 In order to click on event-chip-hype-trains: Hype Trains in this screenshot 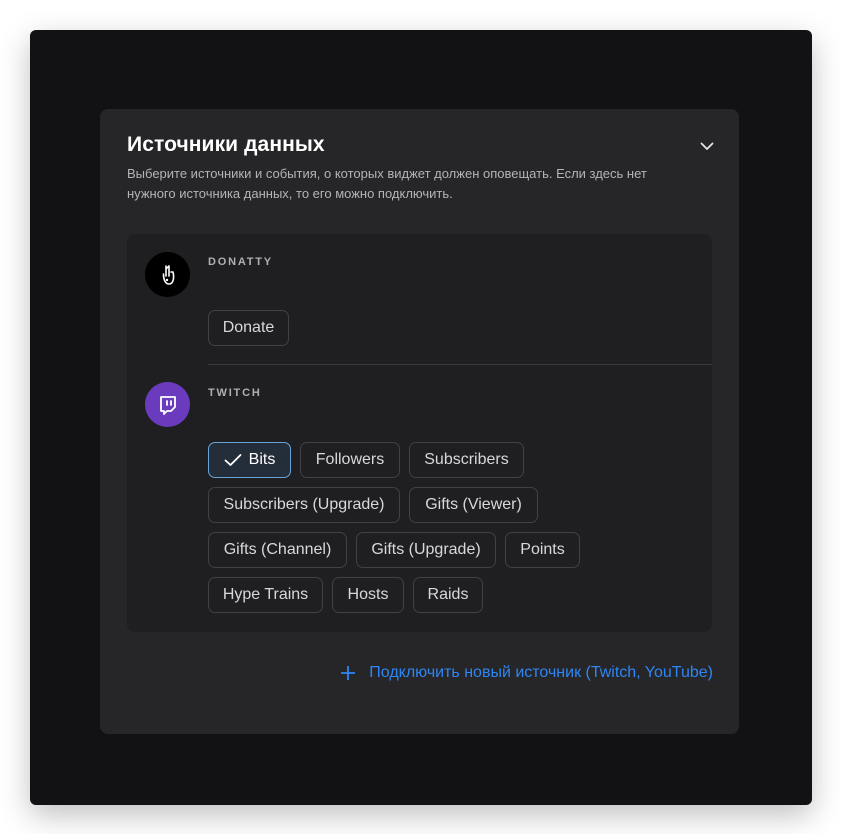, I will do `click(265, 595)`.